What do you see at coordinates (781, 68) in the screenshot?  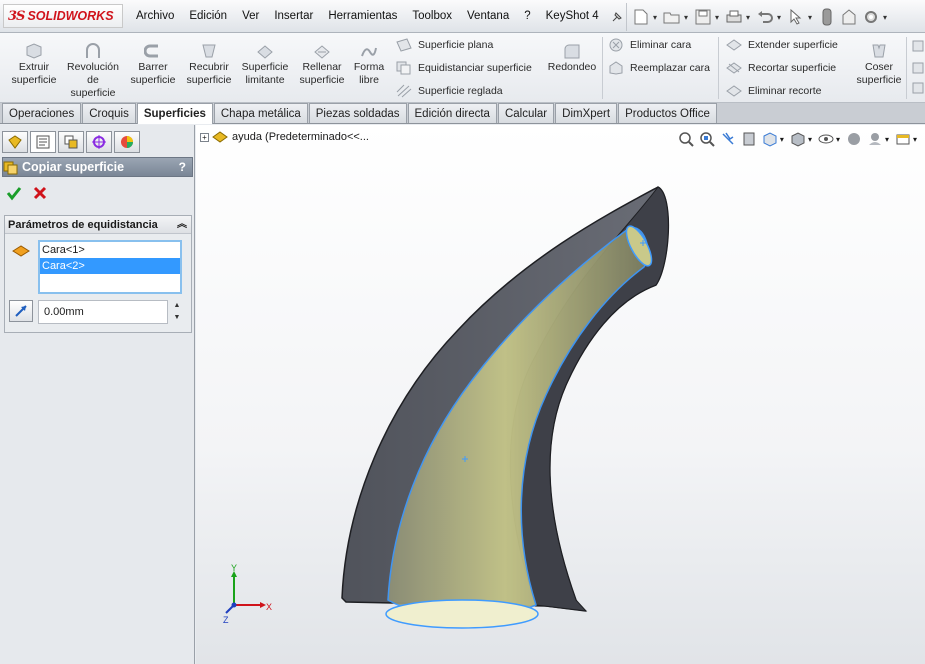 I see `trim-surface-button: Recortar superficie` at bounding box center [781, 68].